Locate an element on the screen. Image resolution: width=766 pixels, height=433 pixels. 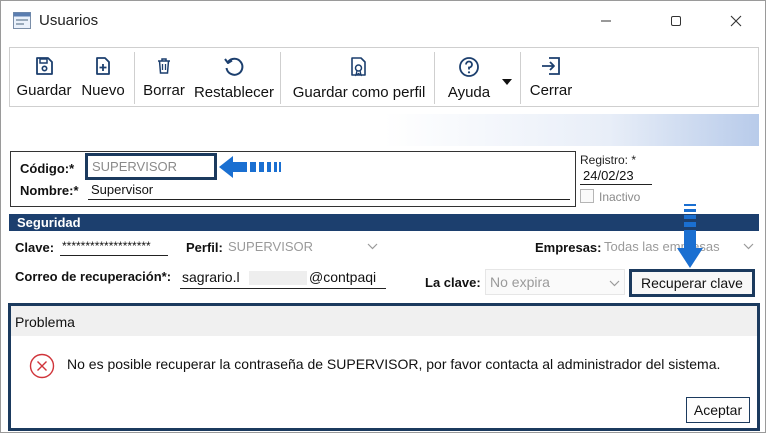
aceptar-button: Aceptar is located at coordinates (718, 410).